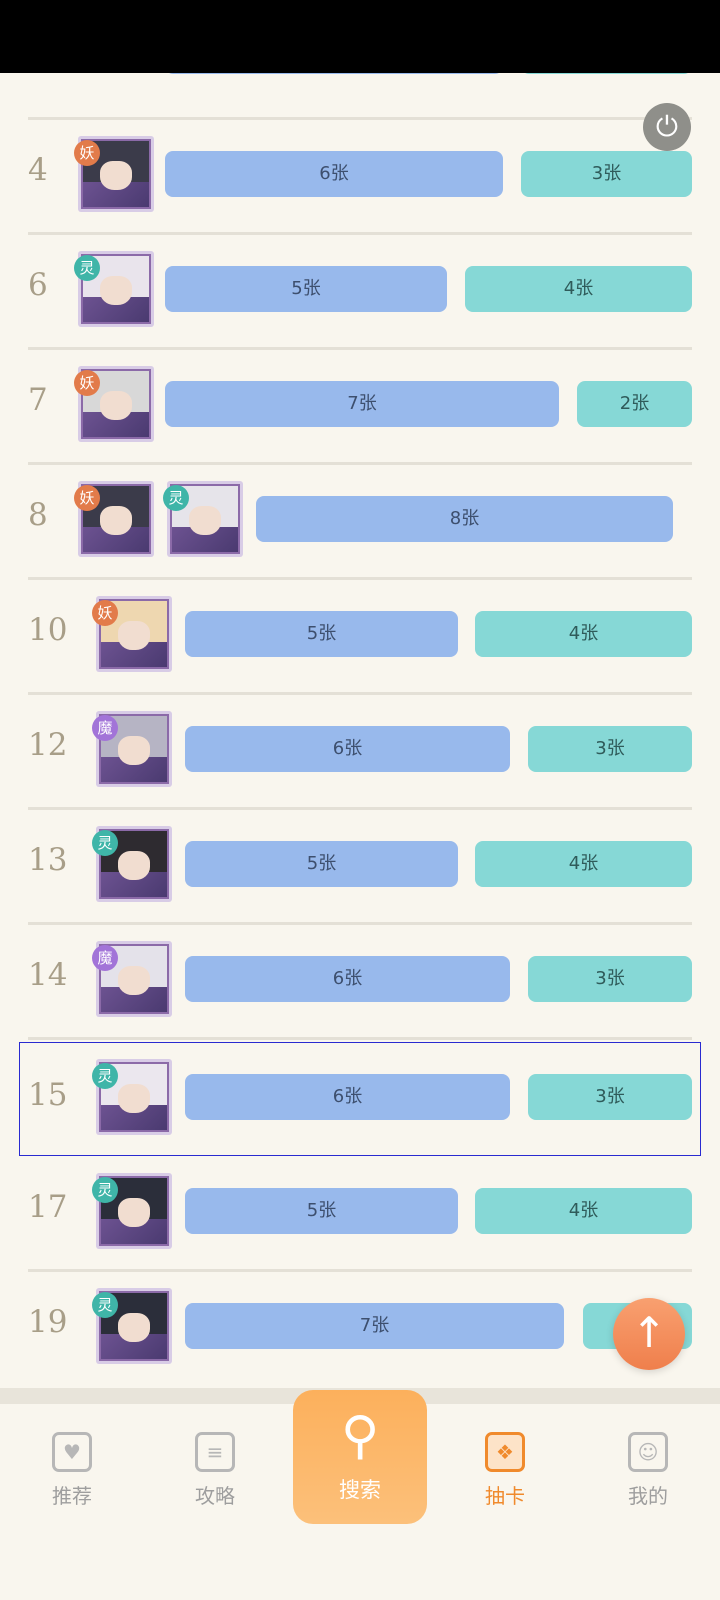 This screenshot has width=720, height=1600. I want to click on tab-search-label: 搜索, so click(360, 1490).